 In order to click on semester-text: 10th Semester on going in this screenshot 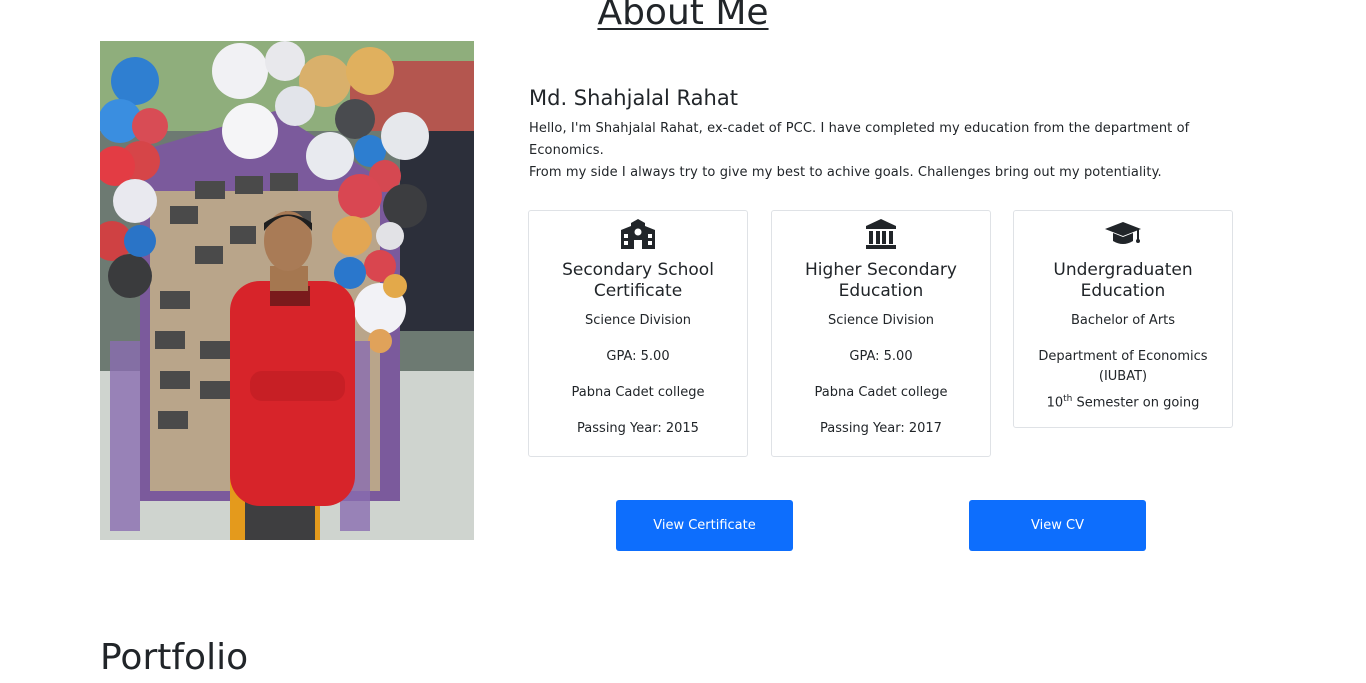, I will do `click(1123, 401)`.